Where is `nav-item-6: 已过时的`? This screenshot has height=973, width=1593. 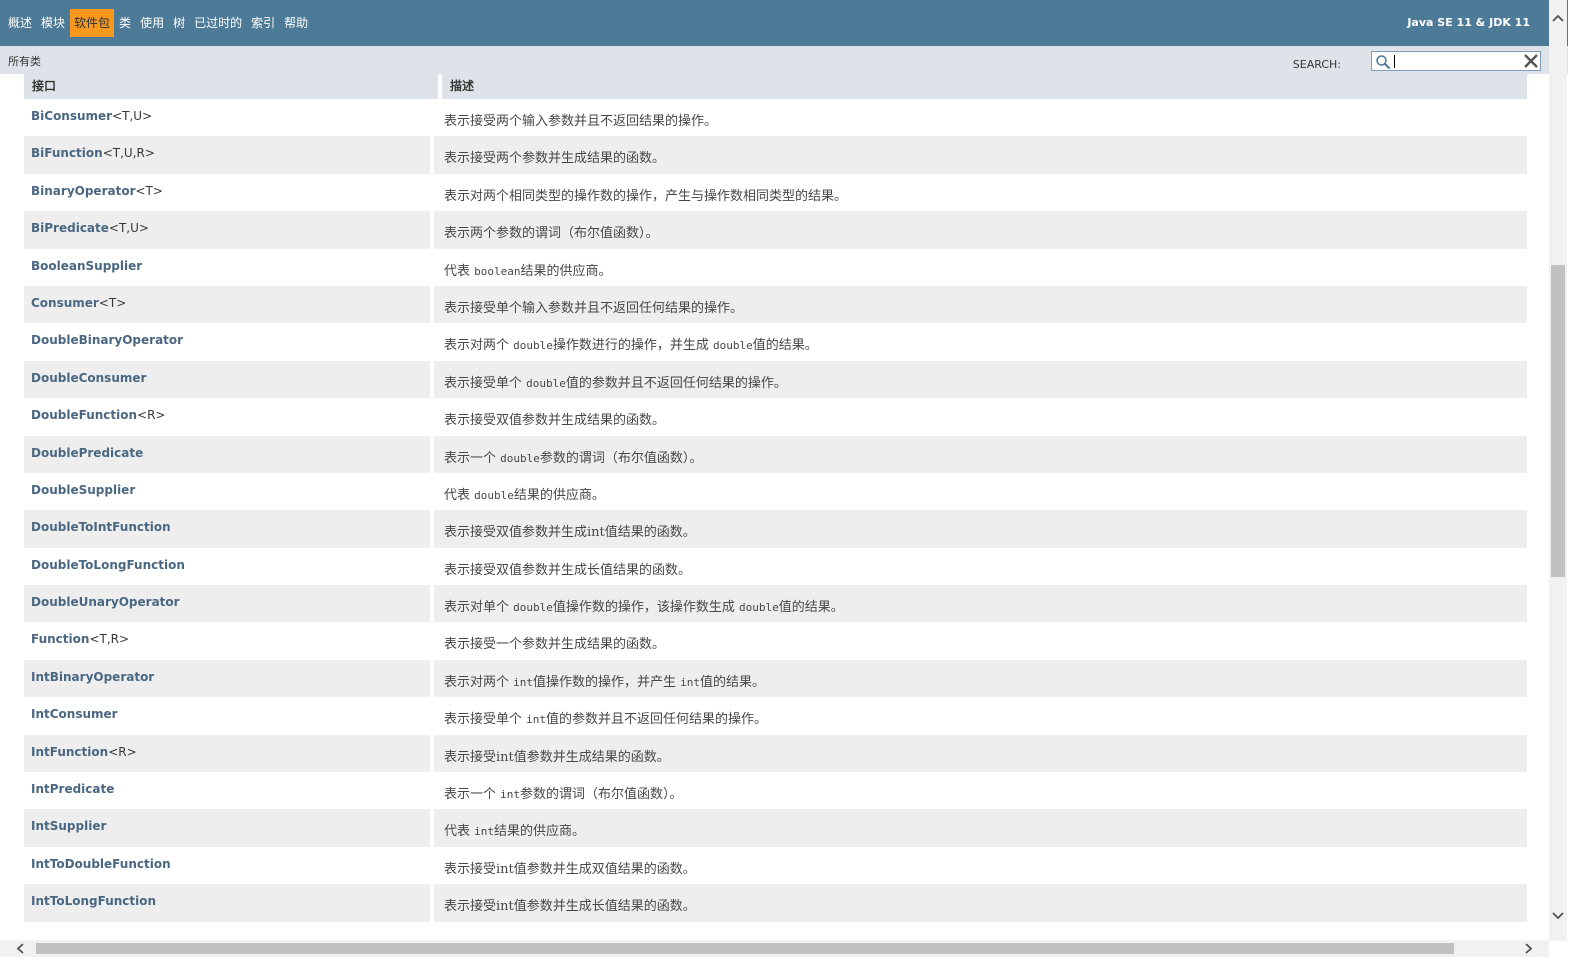 nav-item-6: 已过时的 is located at coordinates (218, 23).